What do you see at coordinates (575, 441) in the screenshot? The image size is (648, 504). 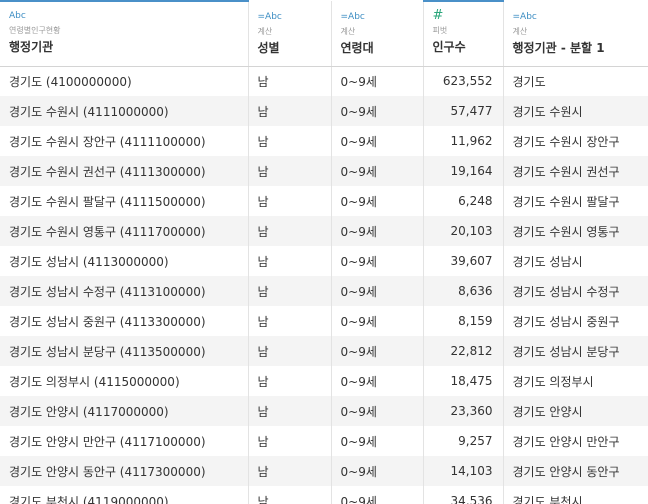 I see `cell-split1: 경기도 안양시 만안구` at bounding box center [575, 441].